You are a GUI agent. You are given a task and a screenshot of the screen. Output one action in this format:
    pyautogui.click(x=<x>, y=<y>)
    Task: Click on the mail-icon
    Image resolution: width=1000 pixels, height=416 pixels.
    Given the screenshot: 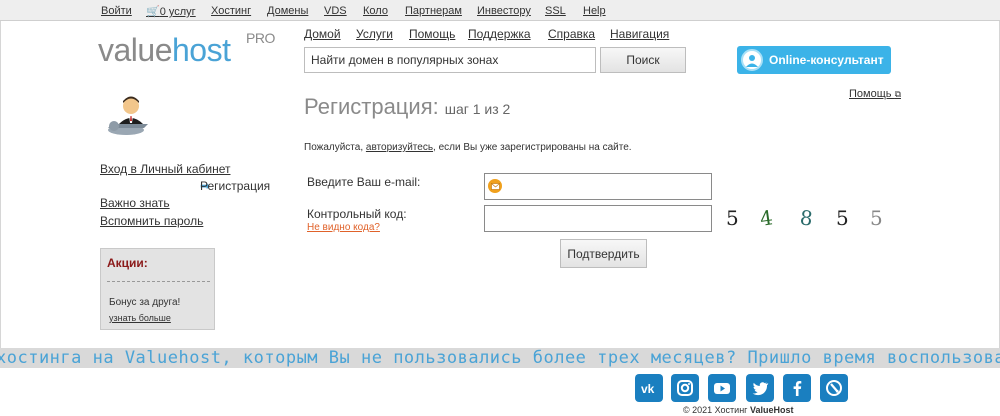 What is the action you would take?
    pyautogui.click(x=495, y=186)
    